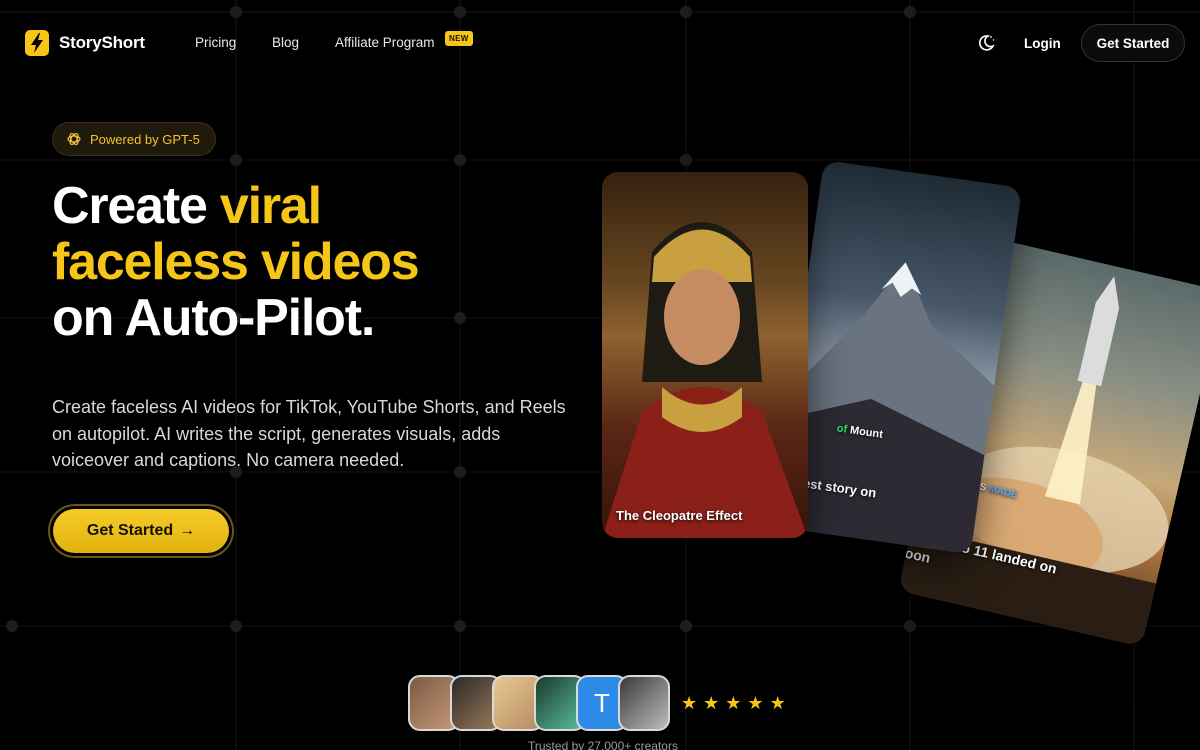 The image size is (1200, 750). What do you see at coordinates (679, 515) in the screenshot?
I see `card-title-cleopatra: The Cleopatre Effect` at bounding box center [679, 515].